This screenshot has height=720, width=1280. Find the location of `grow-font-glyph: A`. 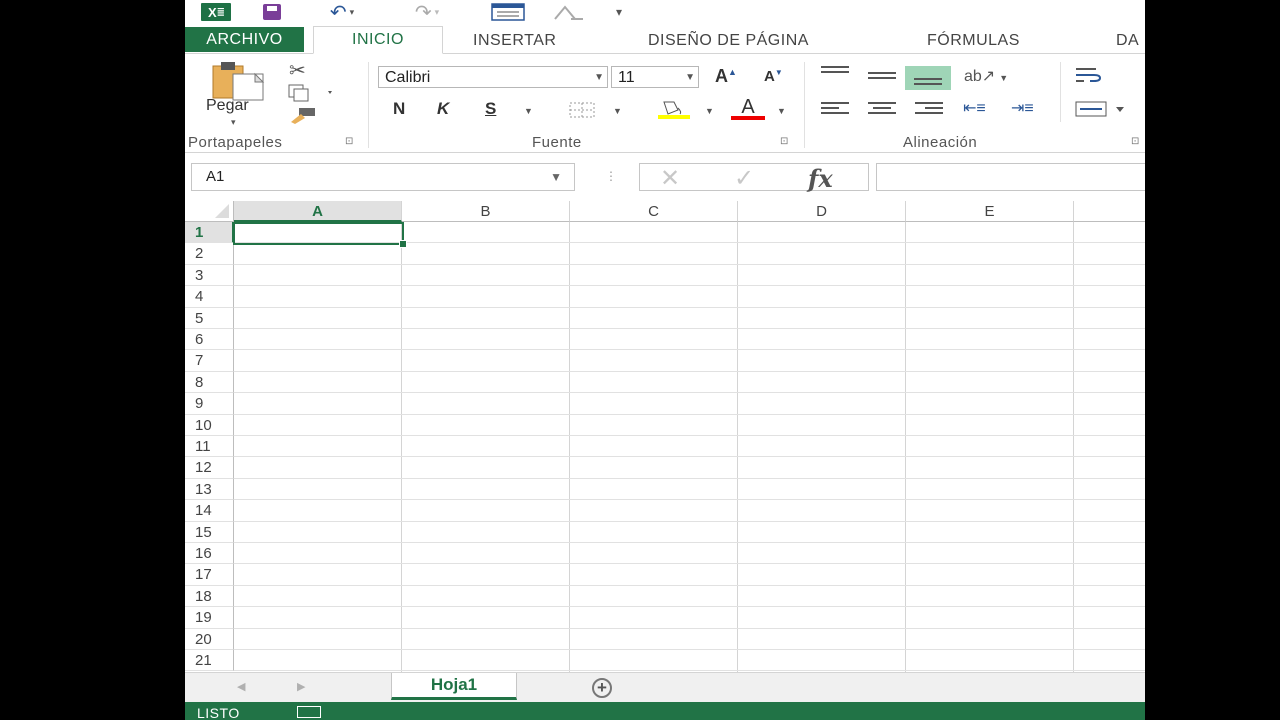

grow-font-glyph: A is located at coordinates (721, 76).